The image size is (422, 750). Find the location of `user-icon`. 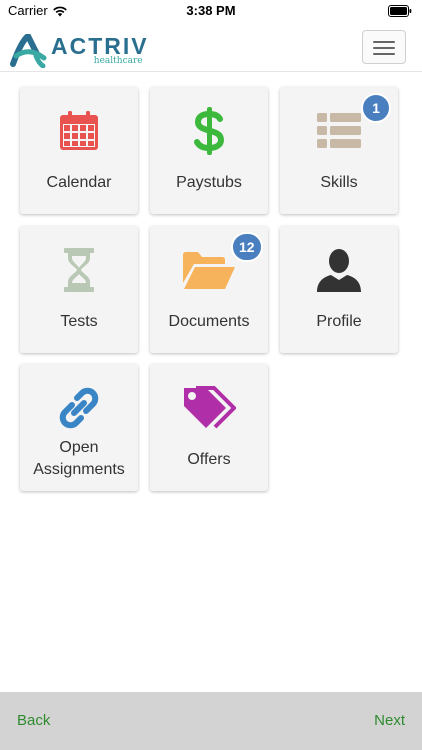

user-icon is located at coordinates (339, 270).